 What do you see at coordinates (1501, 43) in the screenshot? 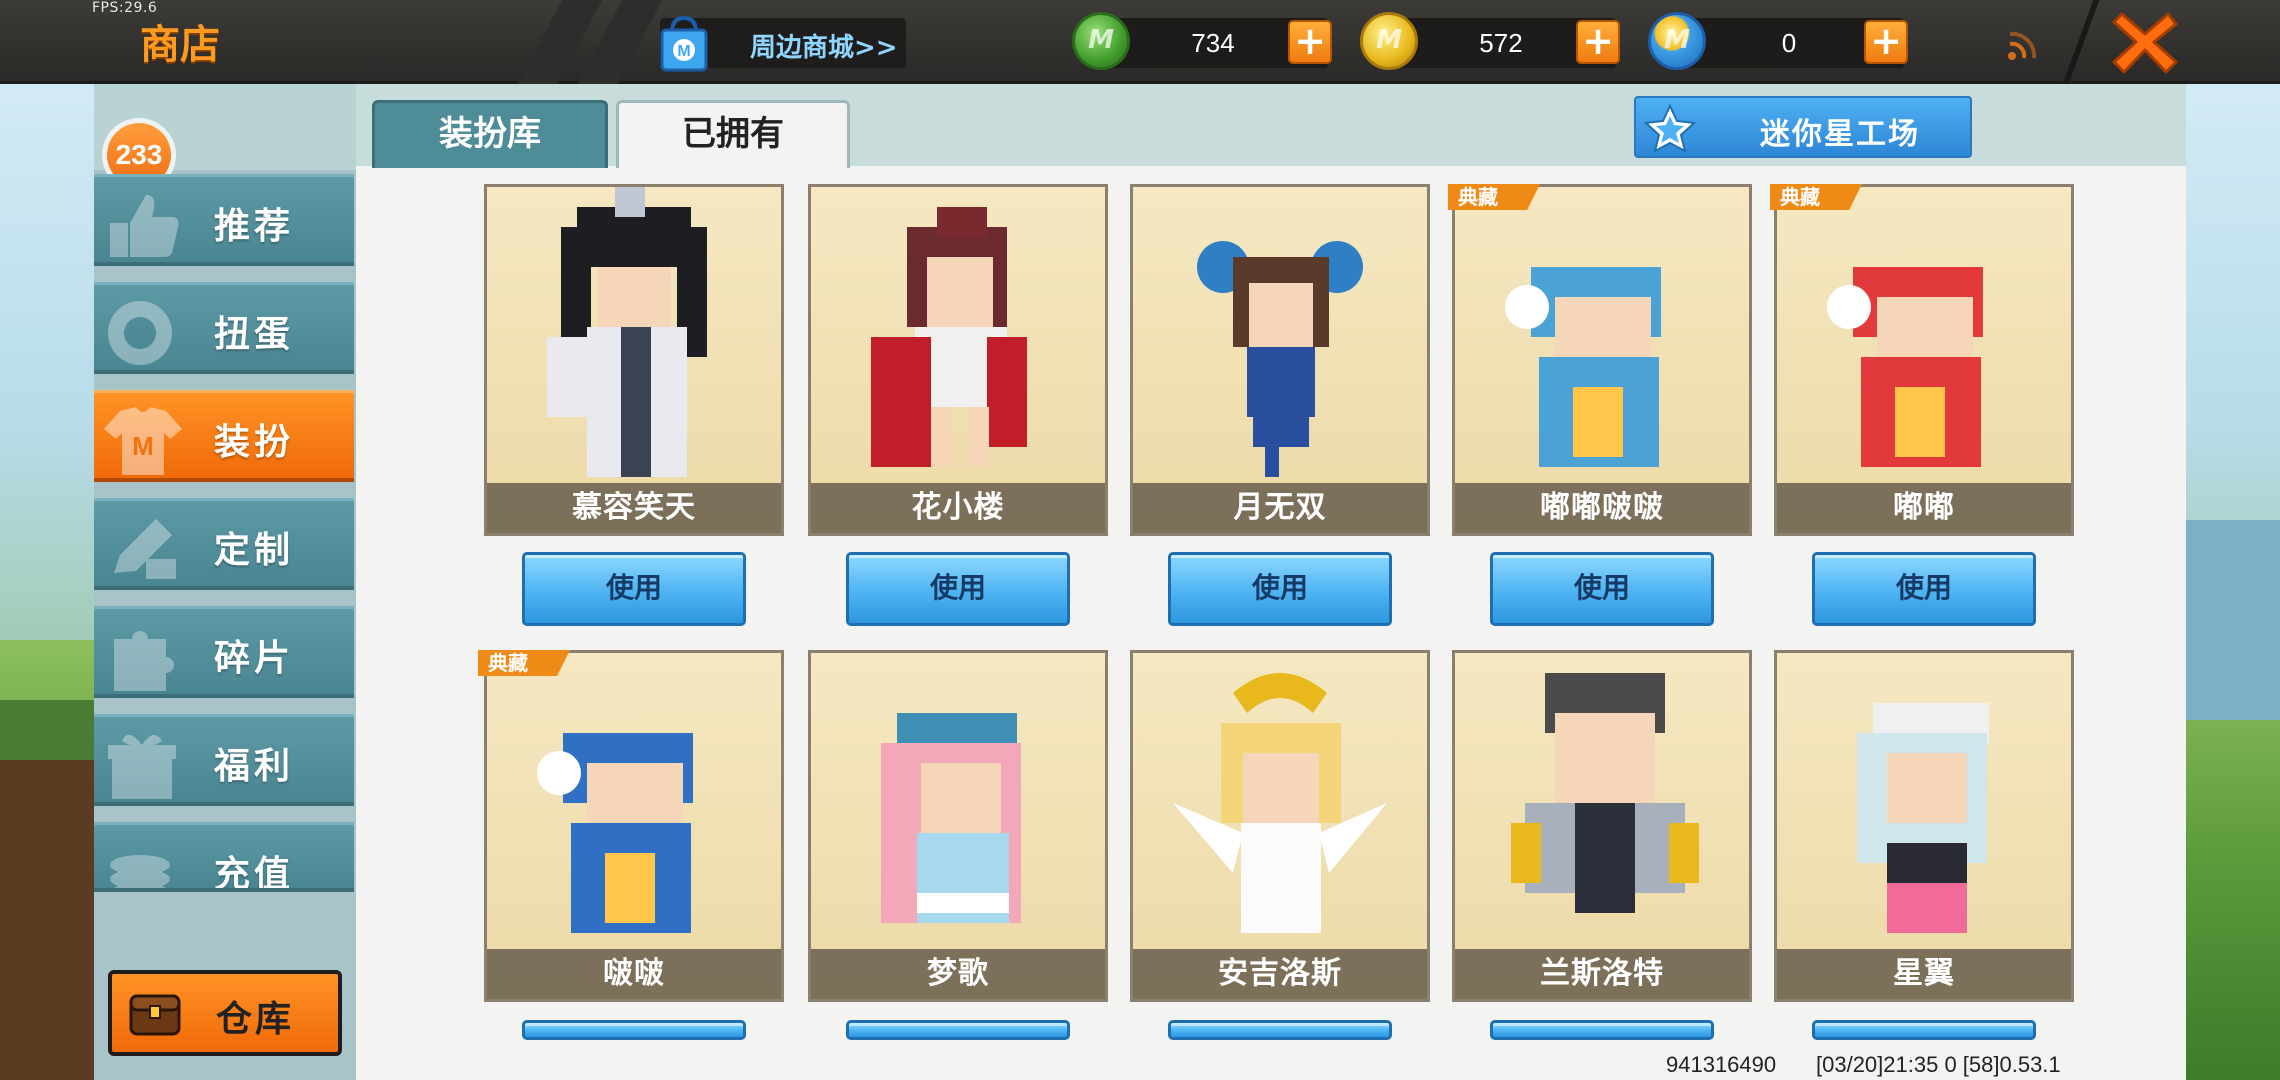
I see `gold-coin-value: 572` at bounding box center [1501, 43].